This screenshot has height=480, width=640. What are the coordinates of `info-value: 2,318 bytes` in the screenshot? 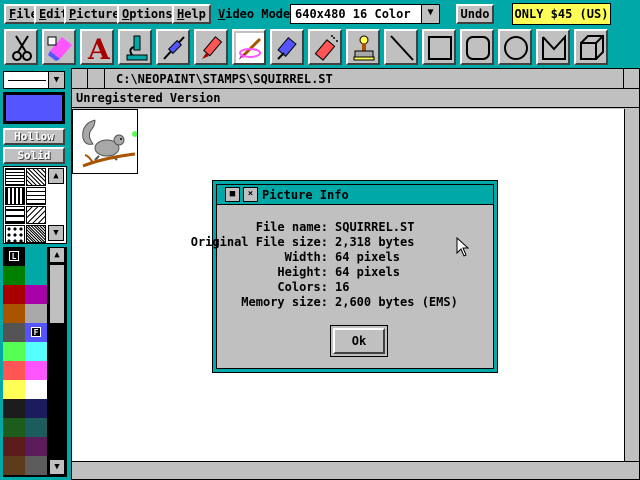 It's located at (375, 242).